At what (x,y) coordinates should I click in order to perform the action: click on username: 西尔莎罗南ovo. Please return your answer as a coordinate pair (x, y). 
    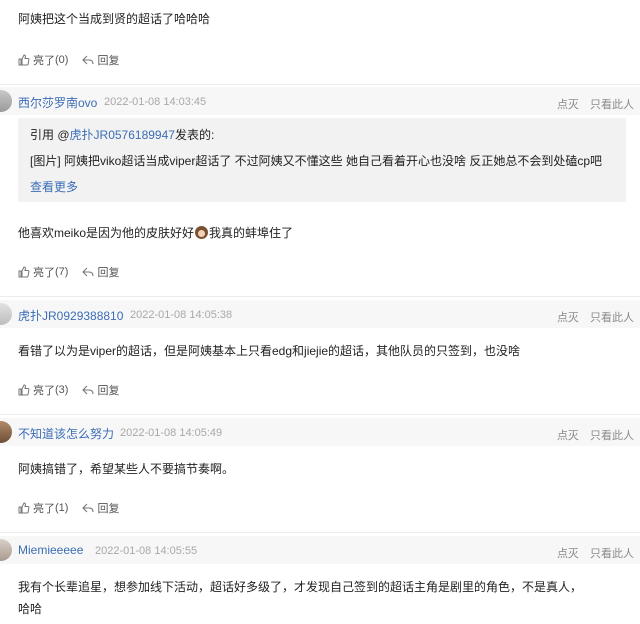
    Looking at the image, I should click on (57, 102).